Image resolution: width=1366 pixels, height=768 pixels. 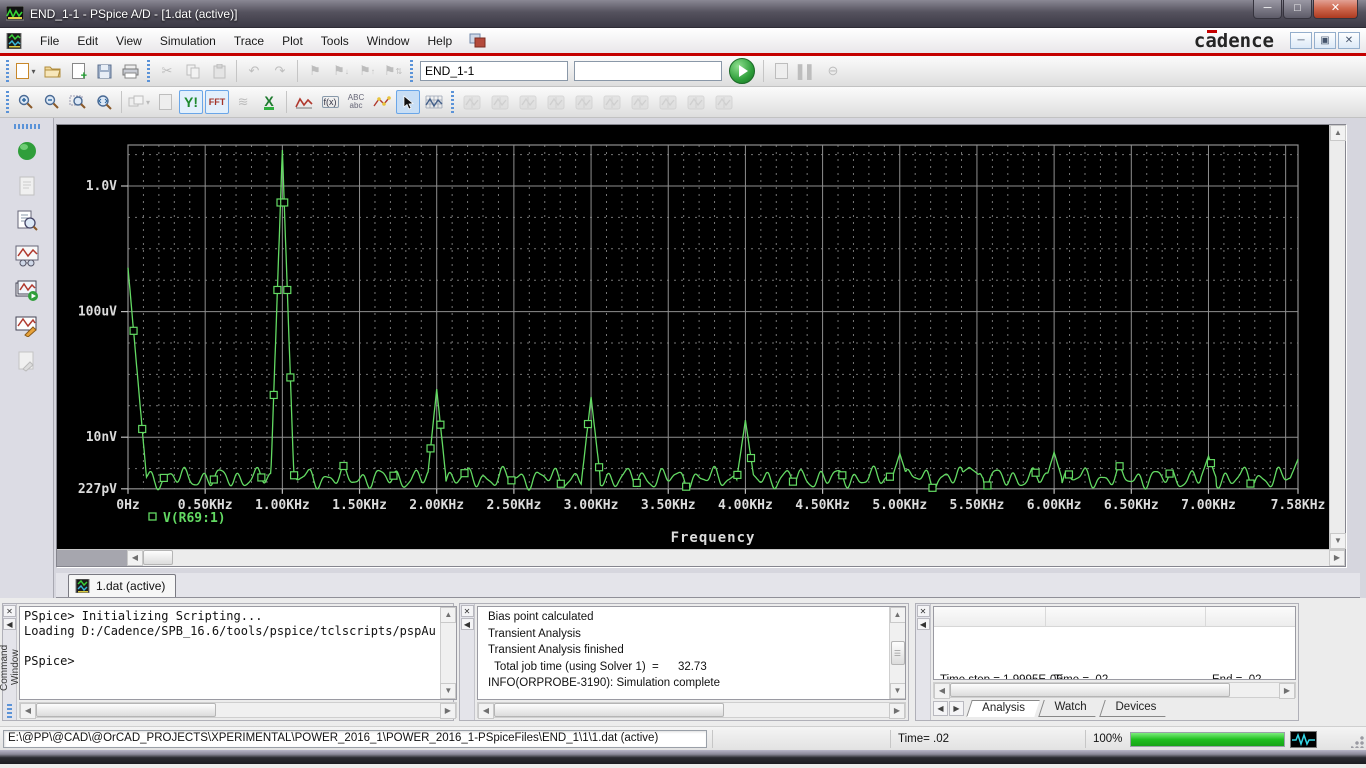 I want to click on view-output-file-button, so click(x=27, y=221).